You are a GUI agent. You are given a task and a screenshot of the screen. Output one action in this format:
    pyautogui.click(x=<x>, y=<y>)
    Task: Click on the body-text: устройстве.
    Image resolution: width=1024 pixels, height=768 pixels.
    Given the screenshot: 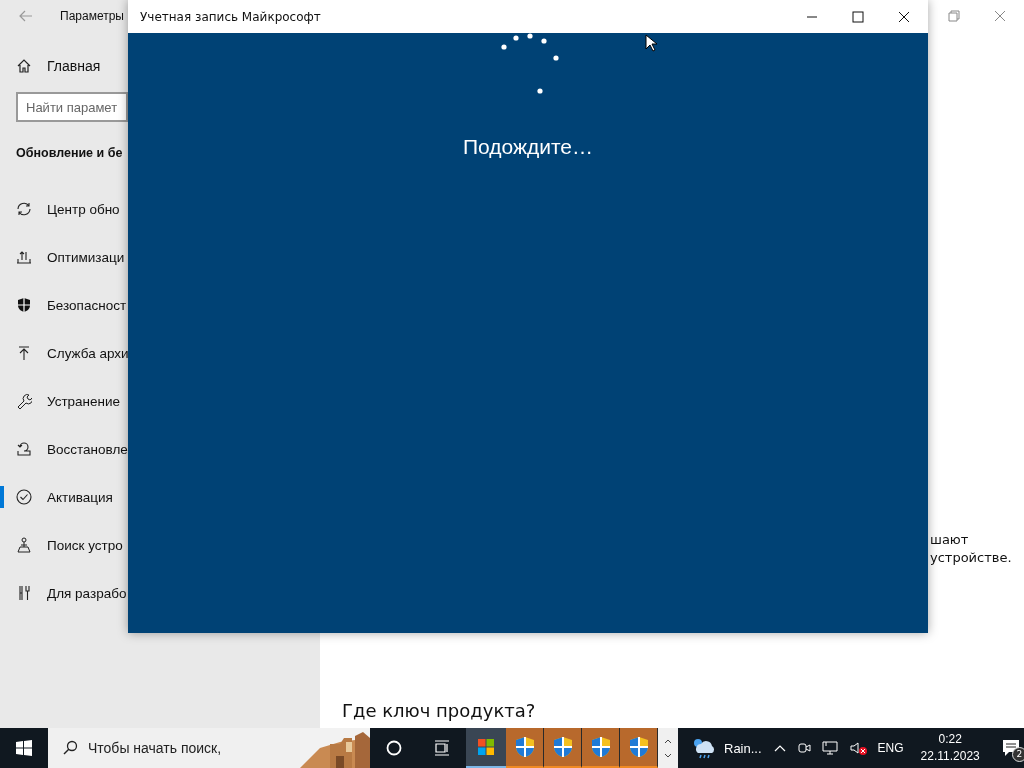 What is the action you would take?
    pyautogui.click(x=971, y=558)
    